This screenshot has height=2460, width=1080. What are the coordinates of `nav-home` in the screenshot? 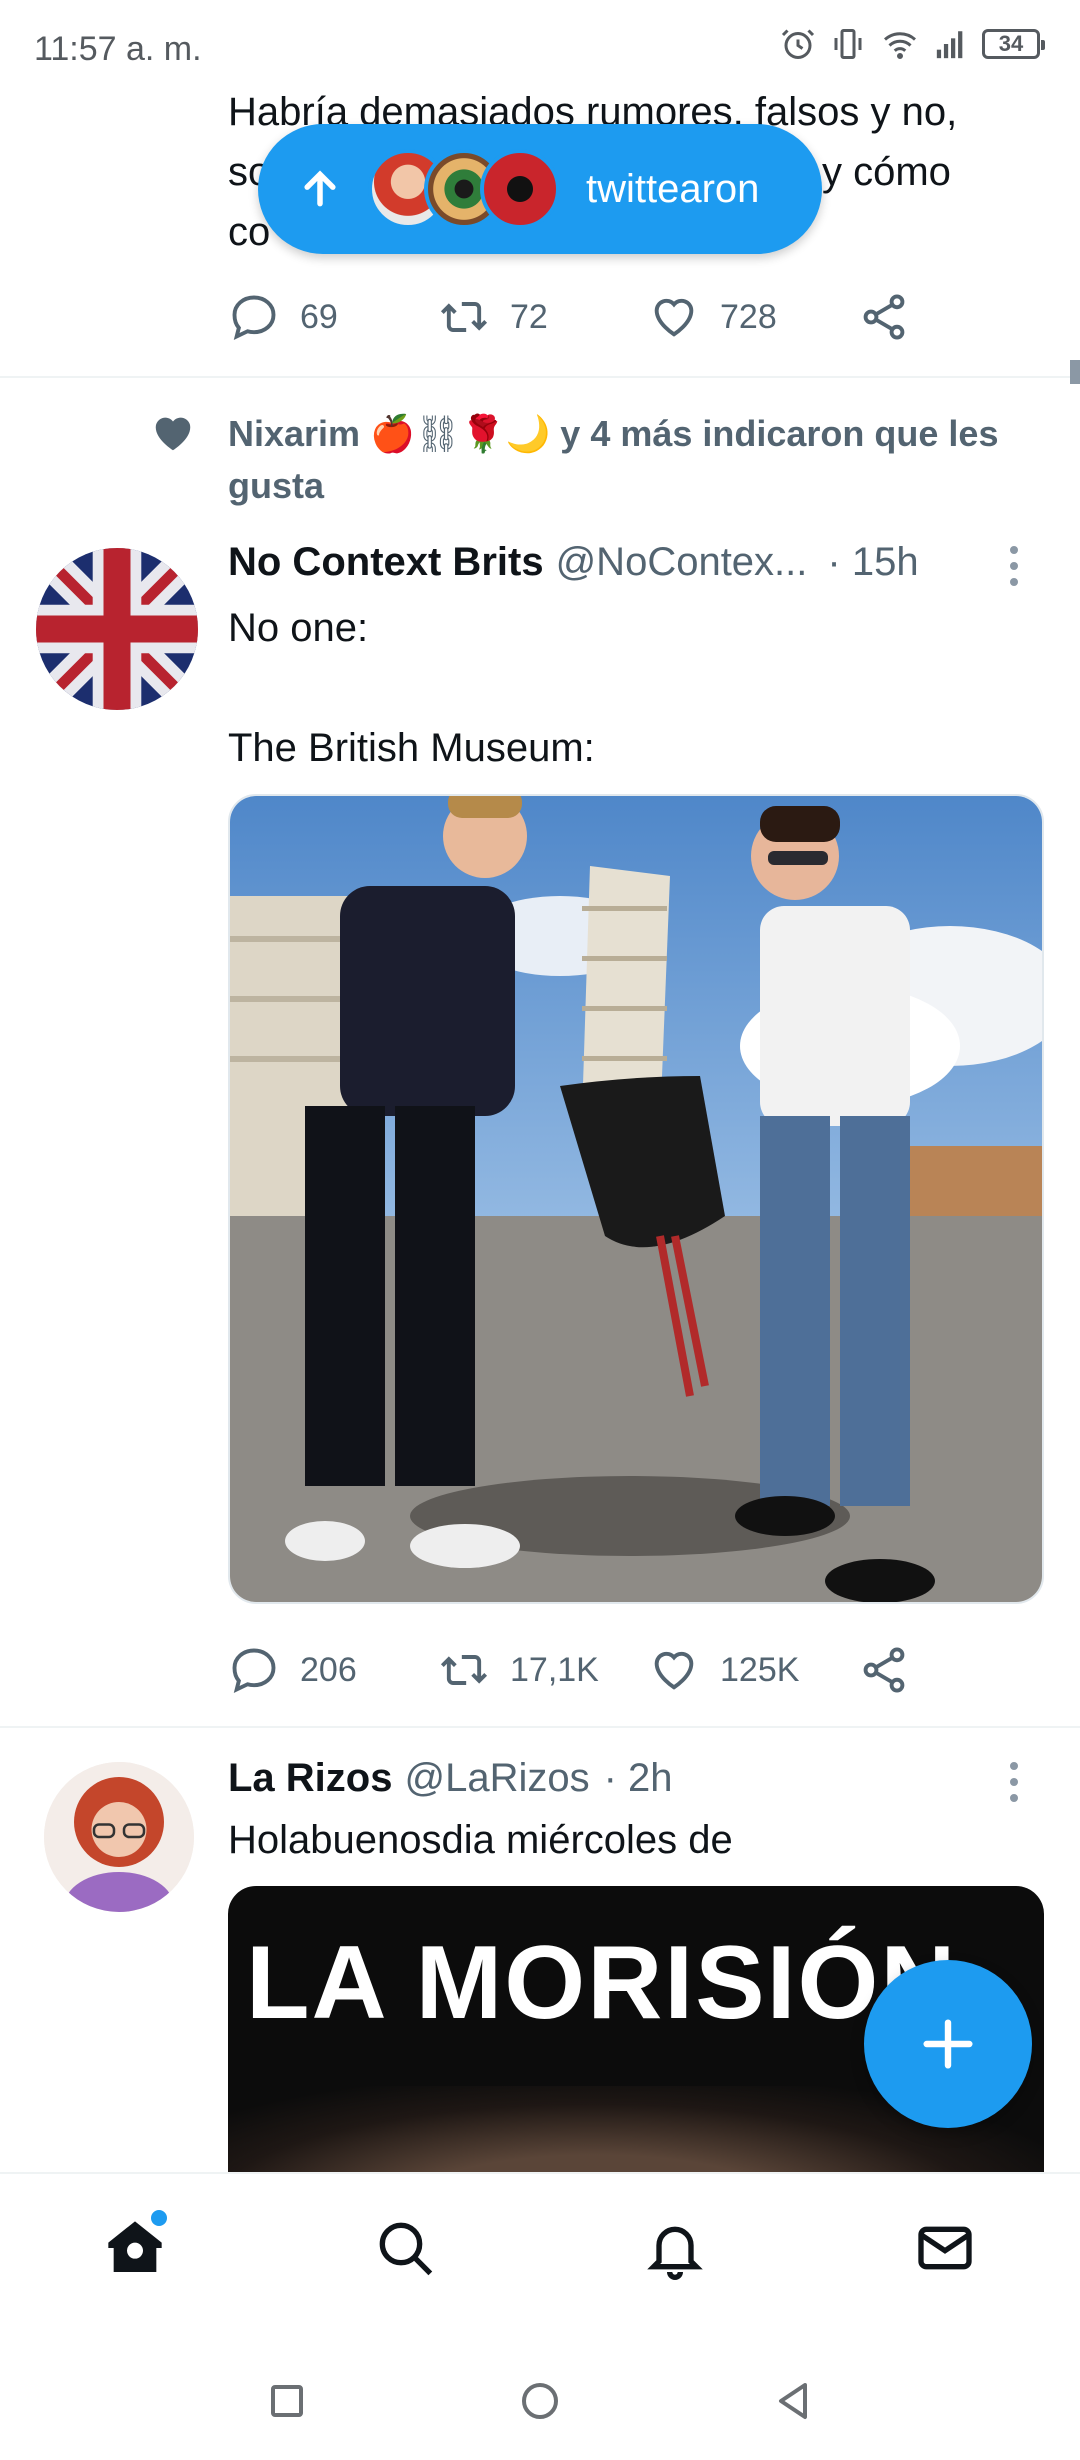 It's located at (135, 2248).